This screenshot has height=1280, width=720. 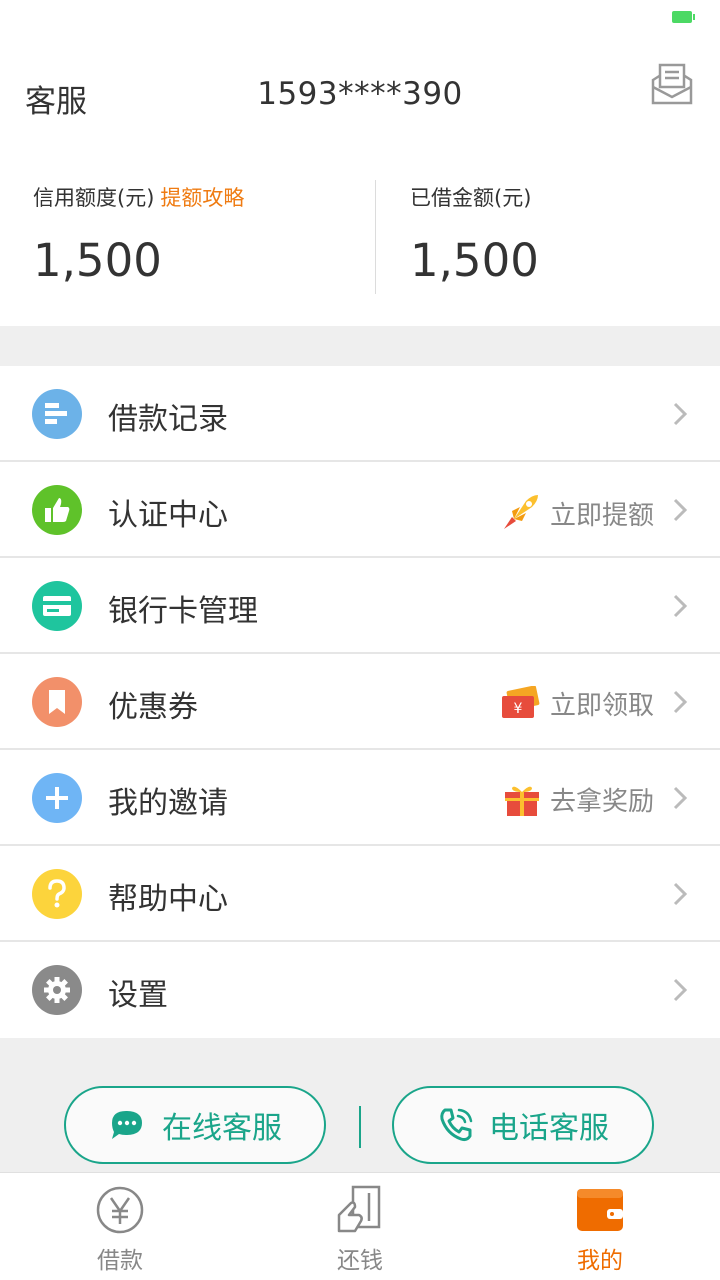 I want to click on borrowed-value: 1,500, so click(x=474, y=260).